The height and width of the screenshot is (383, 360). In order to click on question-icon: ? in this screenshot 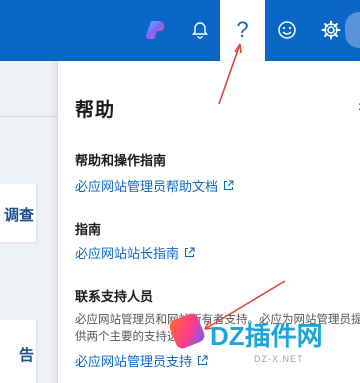, I will do `click(242, 29)`.